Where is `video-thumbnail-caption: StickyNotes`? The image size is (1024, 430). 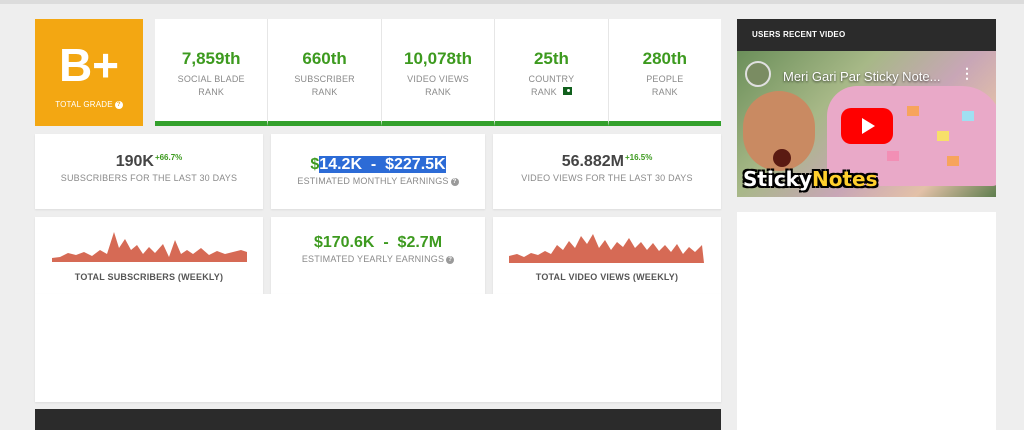
video-thumbnail-caption: StickyNotes is located at coordinates (810, 179).